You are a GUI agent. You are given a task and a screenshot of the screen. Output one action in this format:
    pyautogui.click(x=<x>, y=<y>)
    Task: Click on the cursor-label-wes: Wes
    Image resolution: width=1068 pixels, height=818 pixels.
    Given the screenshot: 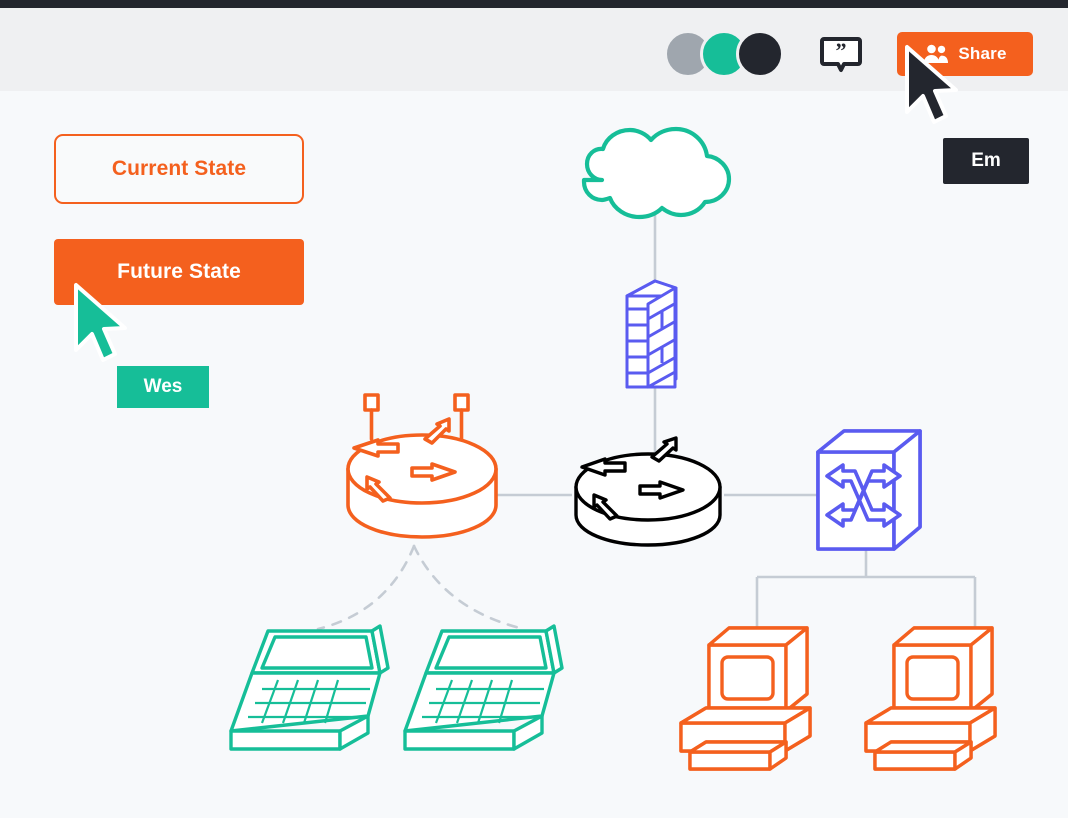 What is the action you would take?
    pyautogui.click(x=163, y=387)
    